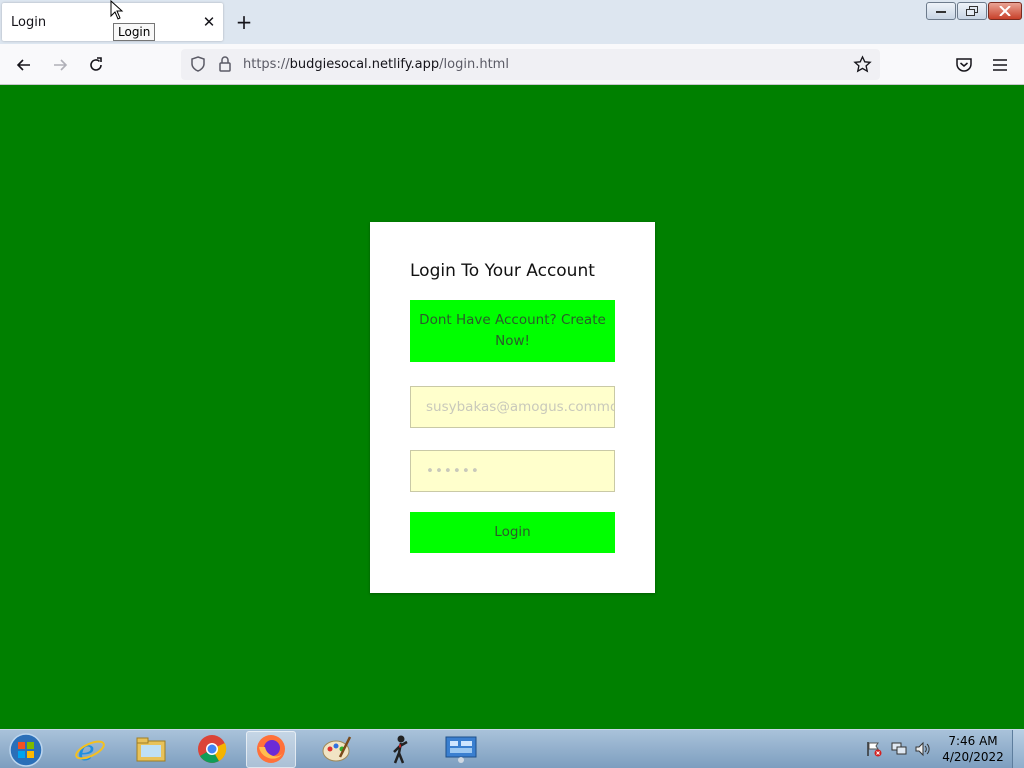  Describe the element at coordinates (60, 65) in the screenshot. I see `forward-icon` at that location.